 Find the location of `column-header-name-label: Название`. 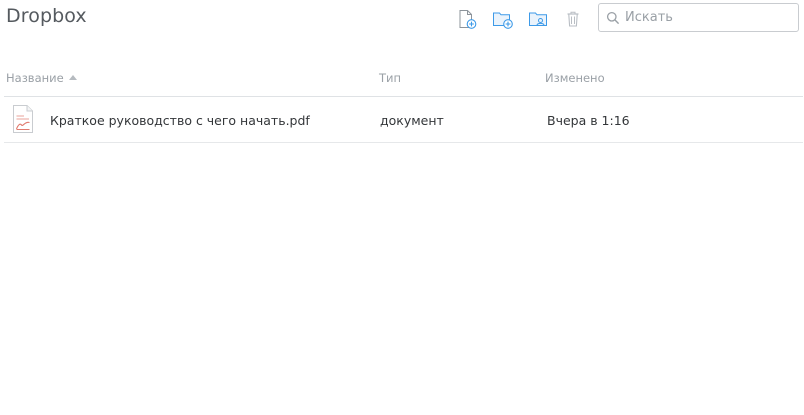

column-header-name-label: Название is located at coordinates (35, 78).